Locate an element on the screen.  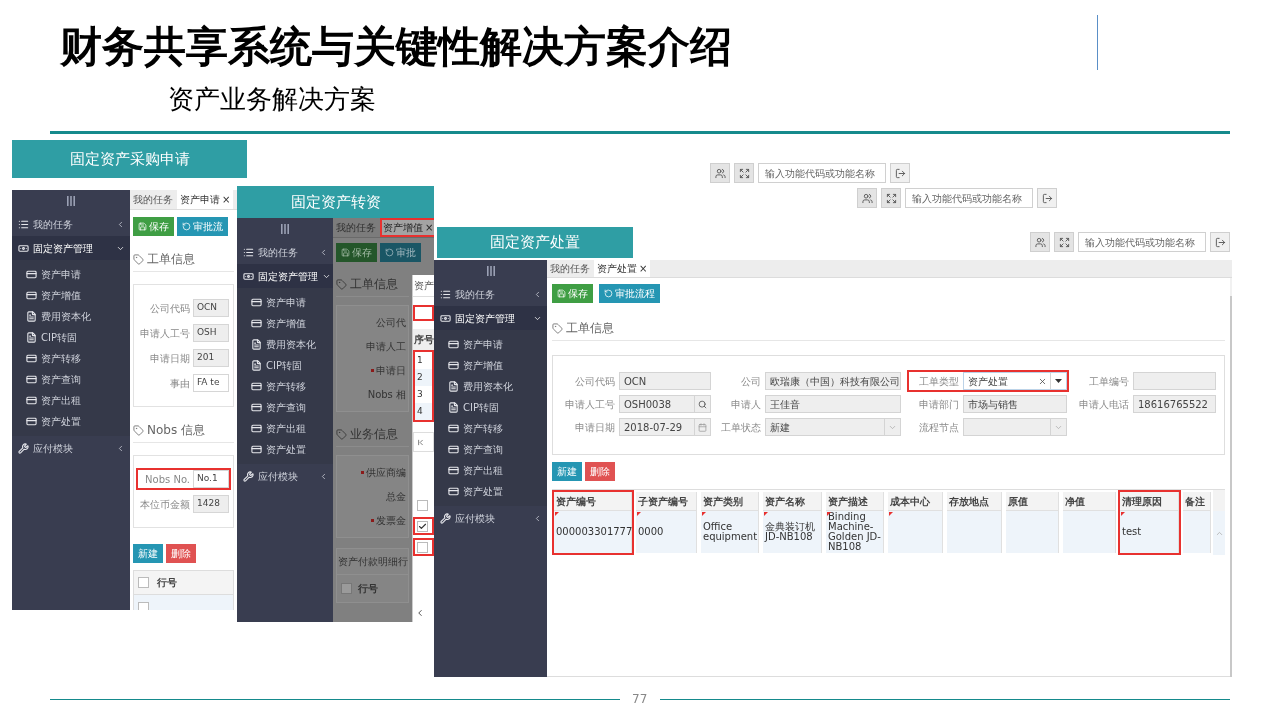
select-field: OSH0038 is located at coordinates (665, 404).